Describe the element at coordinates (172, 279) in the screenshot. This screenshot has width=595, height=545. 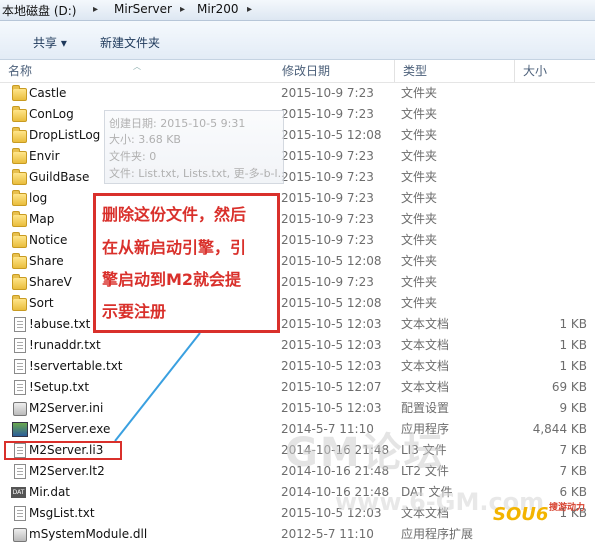
I see `callout-line-3: 擎启动到M2就会提` at that location.